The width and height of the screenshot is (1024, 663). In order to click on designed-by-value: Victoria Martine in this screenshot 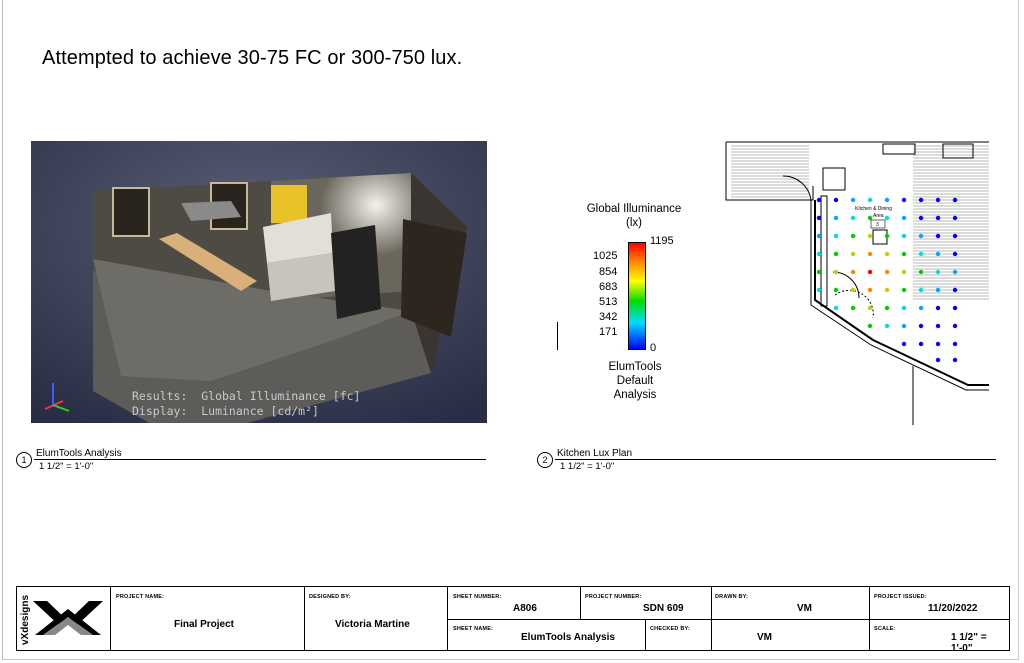, I will do `click(372, 624)`.